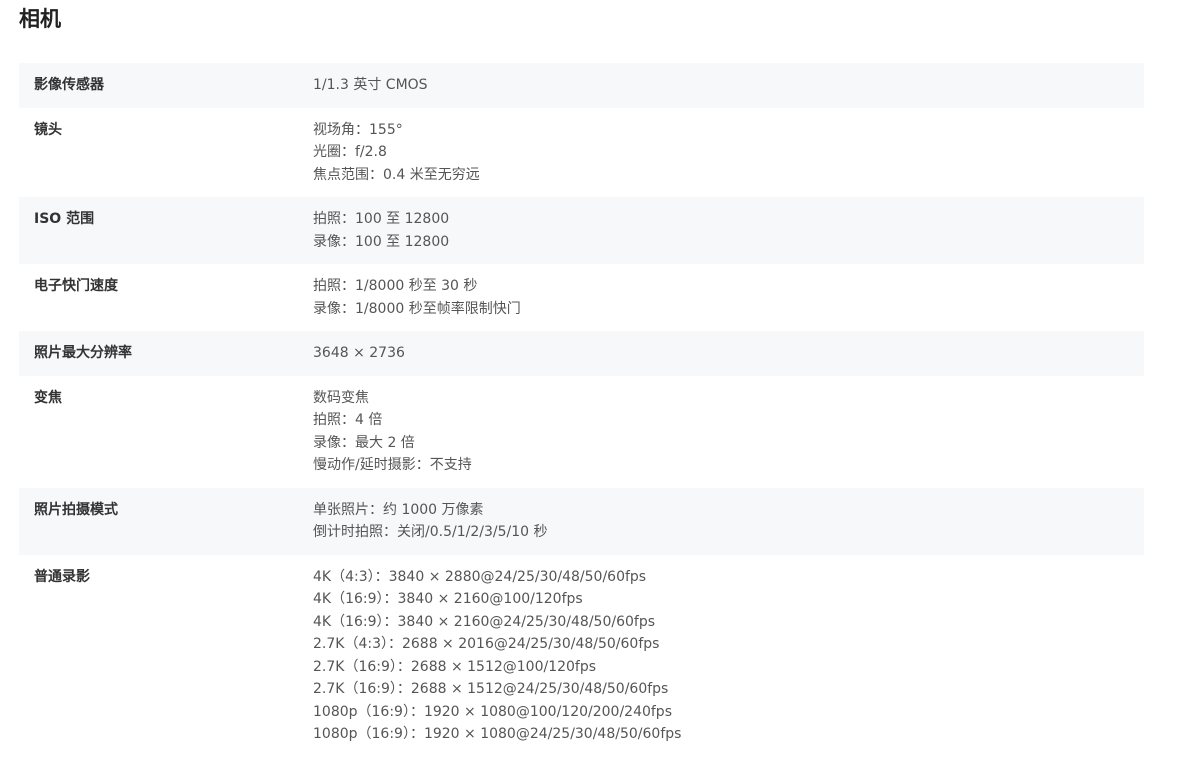 This screenshot has width=1192, height=757. Describe the element at coordinates (48, 397) in the screenshot. I see `spec-label: 变焦` at that location.